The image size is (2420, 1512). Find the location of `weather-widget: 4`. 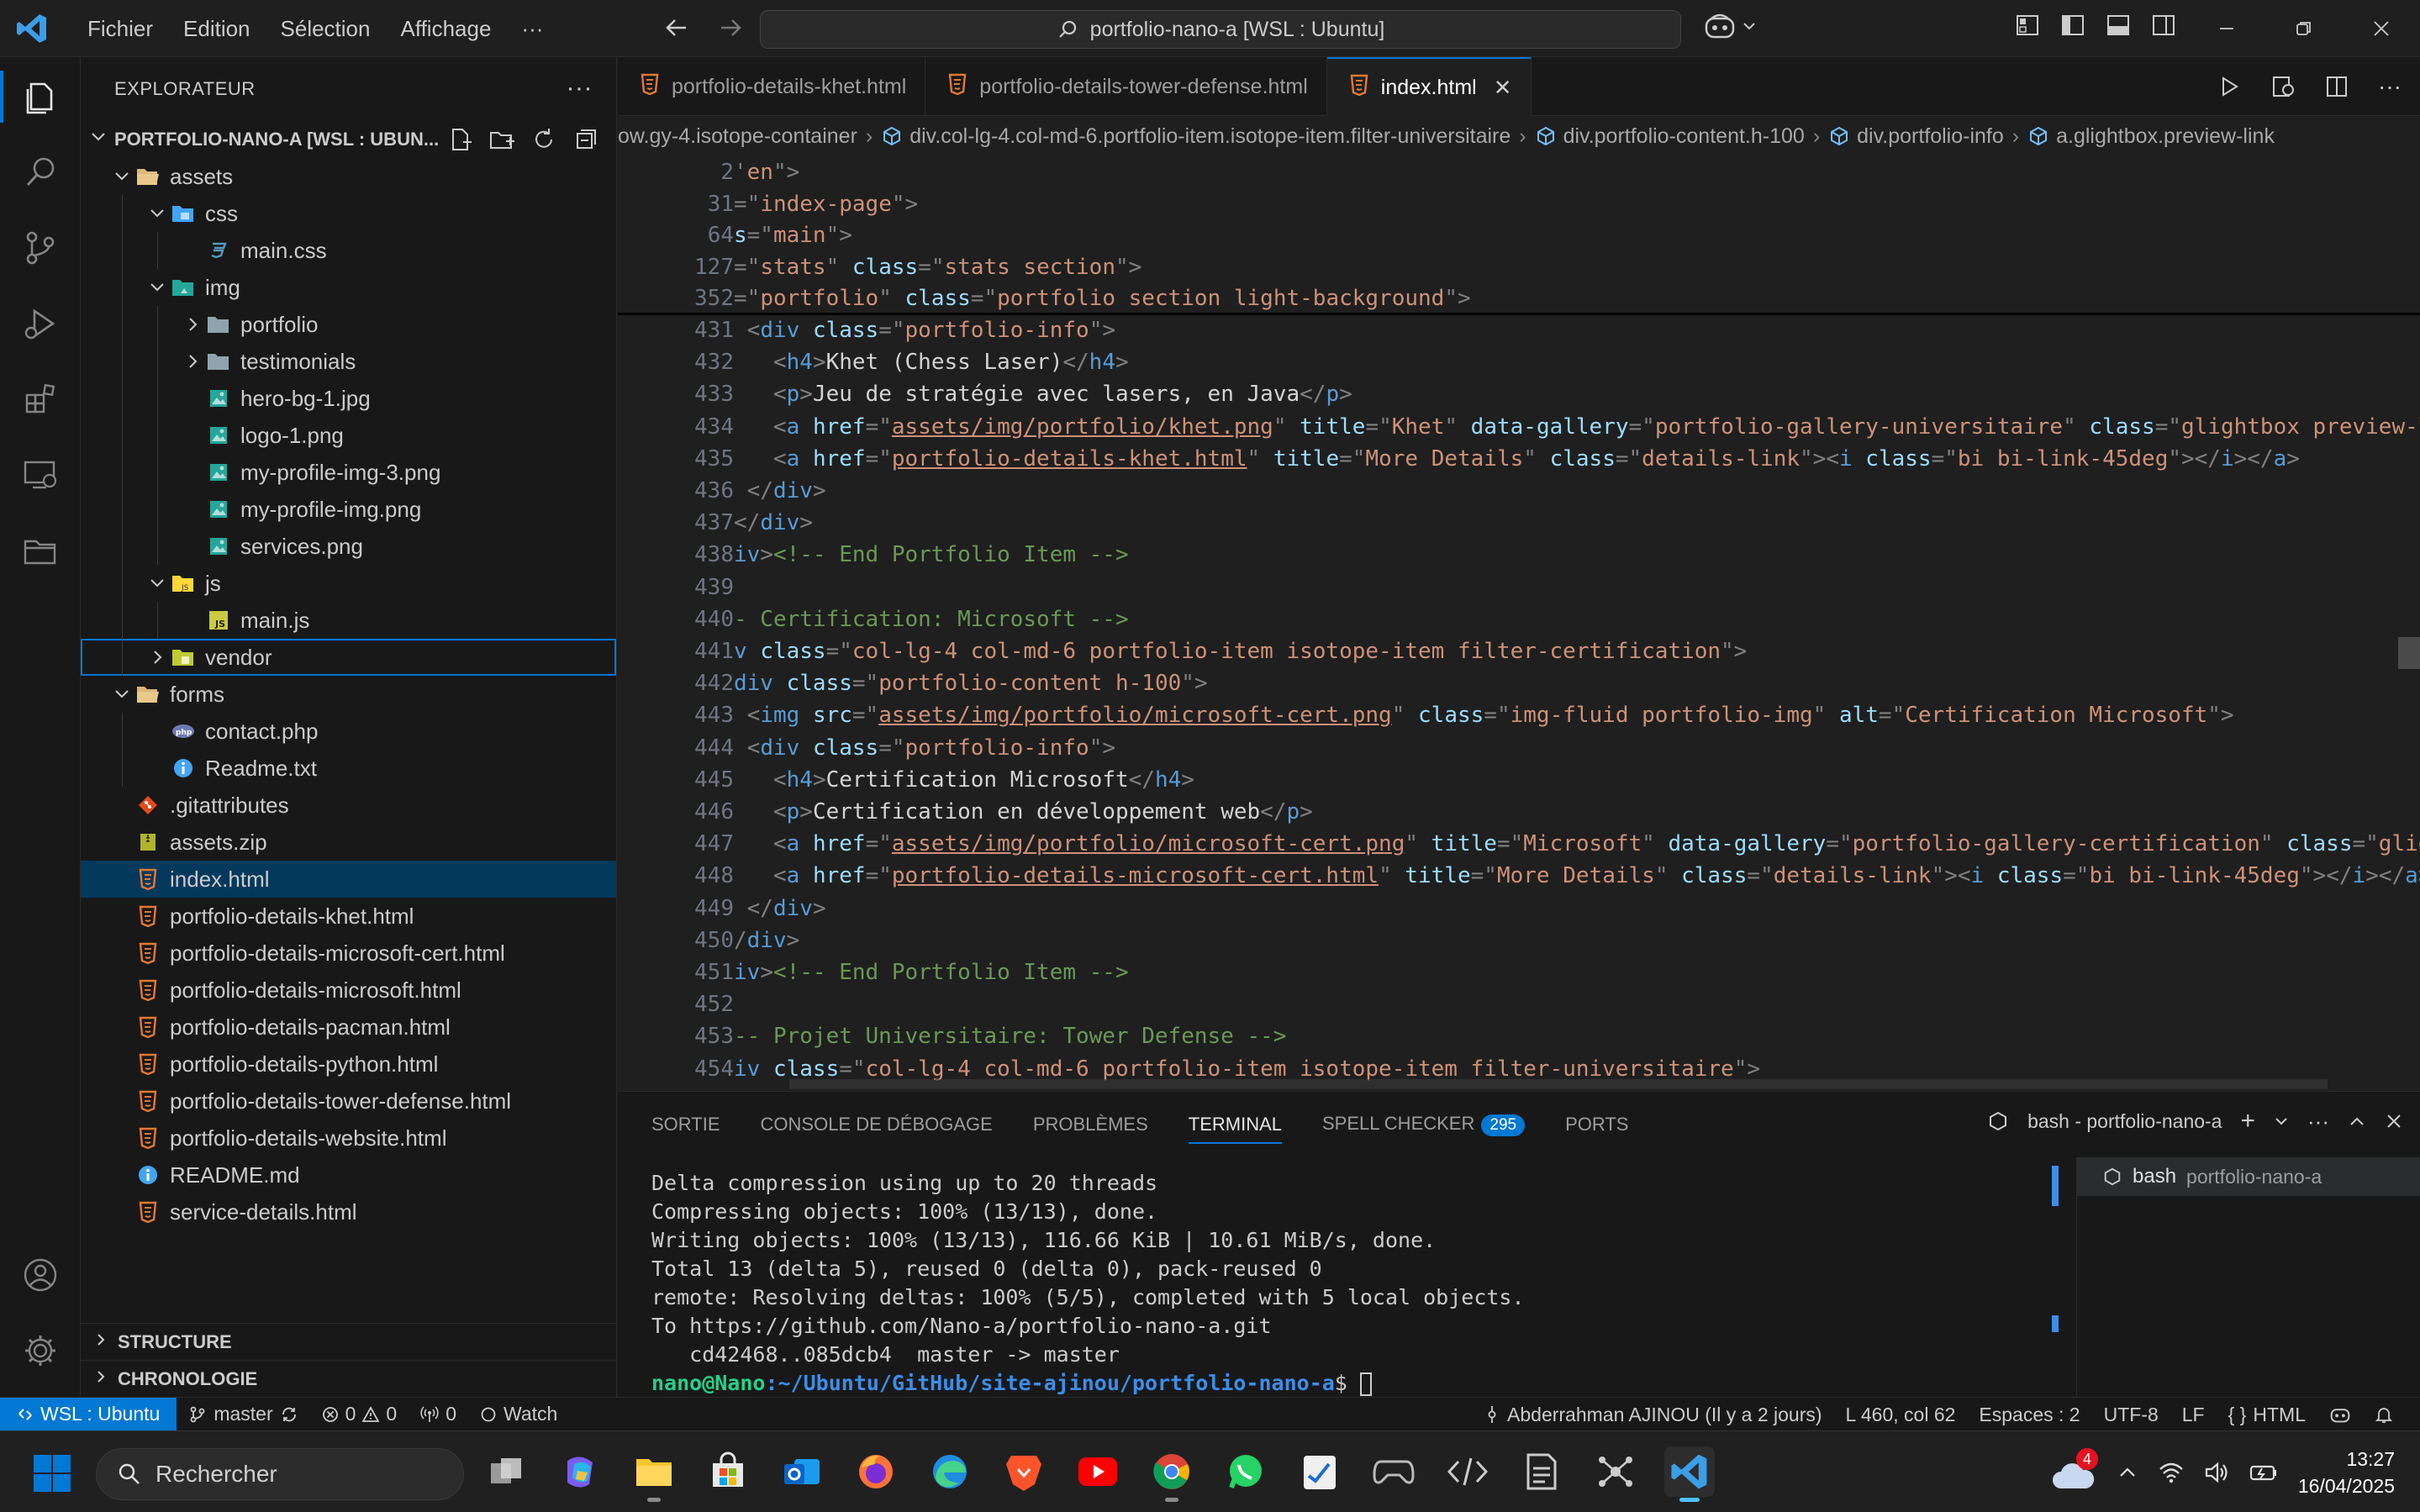

weather-widget: 4 is located at coordinates (2073, 1470).